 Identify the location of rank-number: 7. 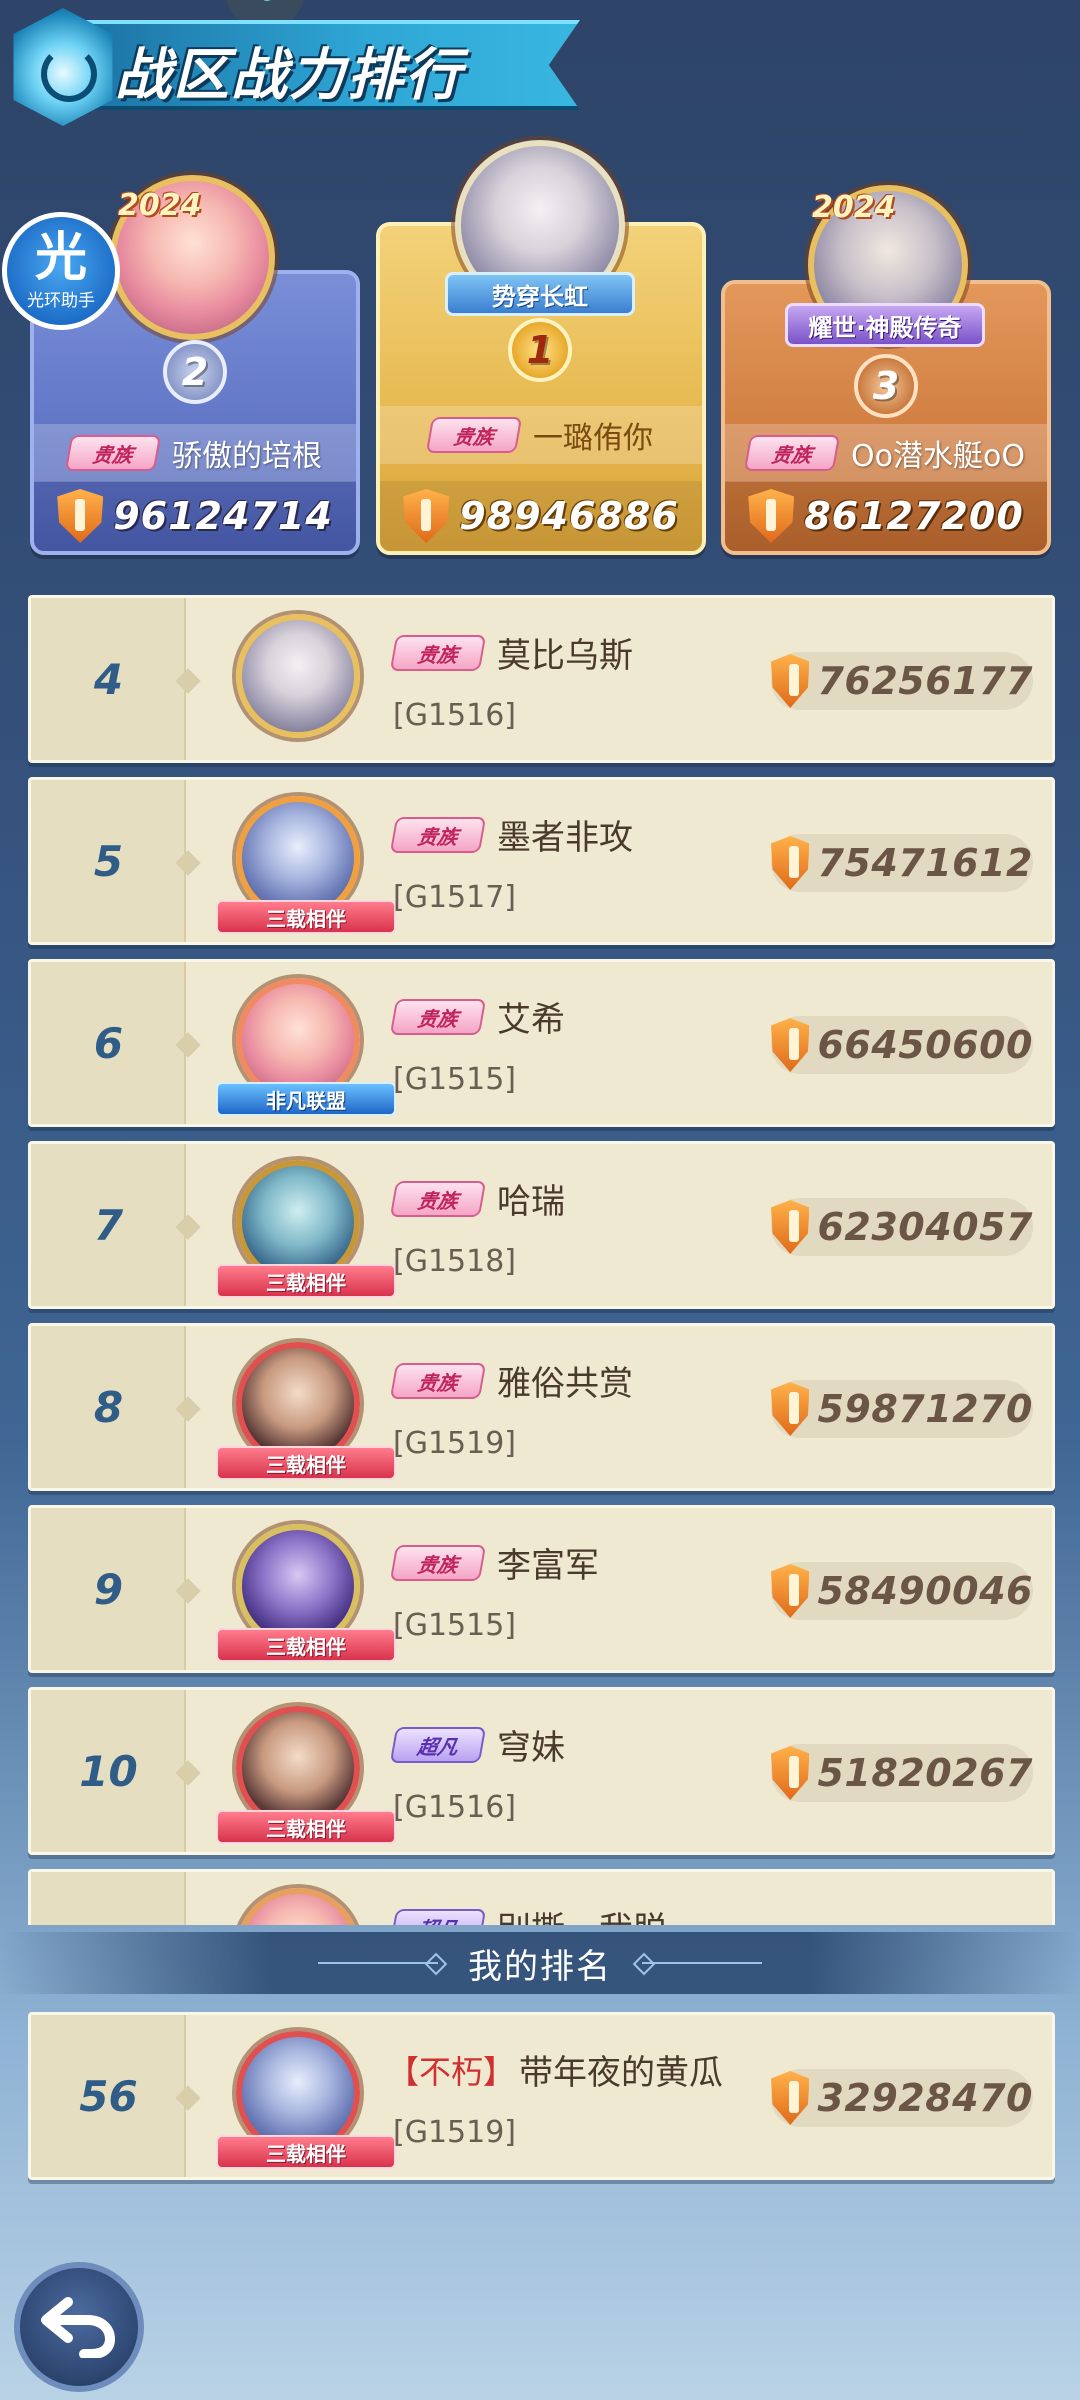
(108, 1225).